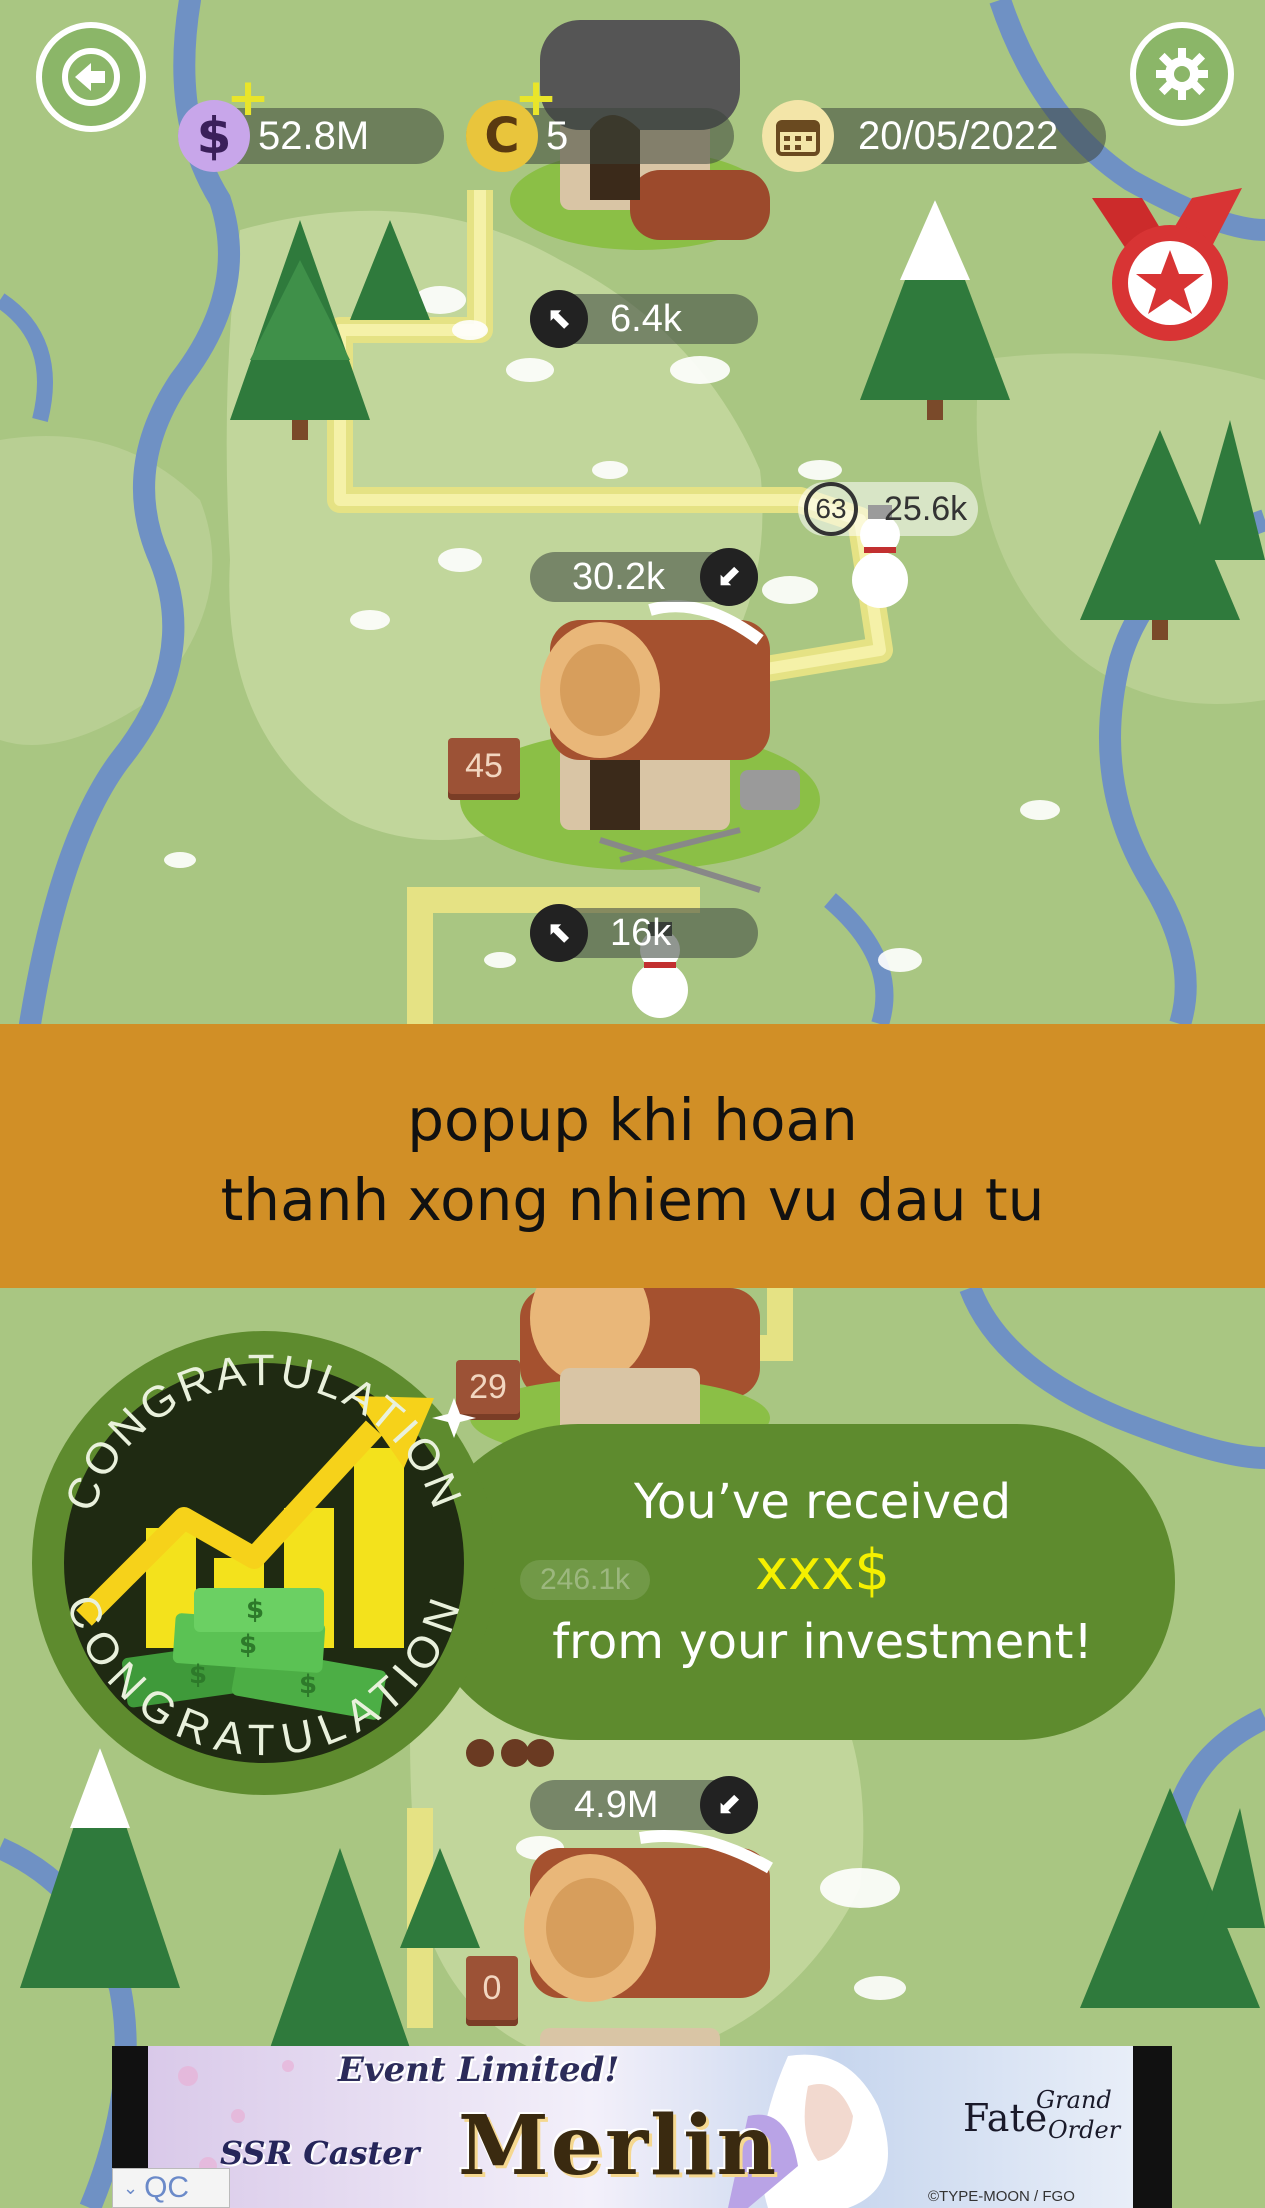 The height and width of the screenshot is (2208, 1265). Describe the element at coordinates (798, 136) in the screenshot. I see `calendar-icon` at that location.